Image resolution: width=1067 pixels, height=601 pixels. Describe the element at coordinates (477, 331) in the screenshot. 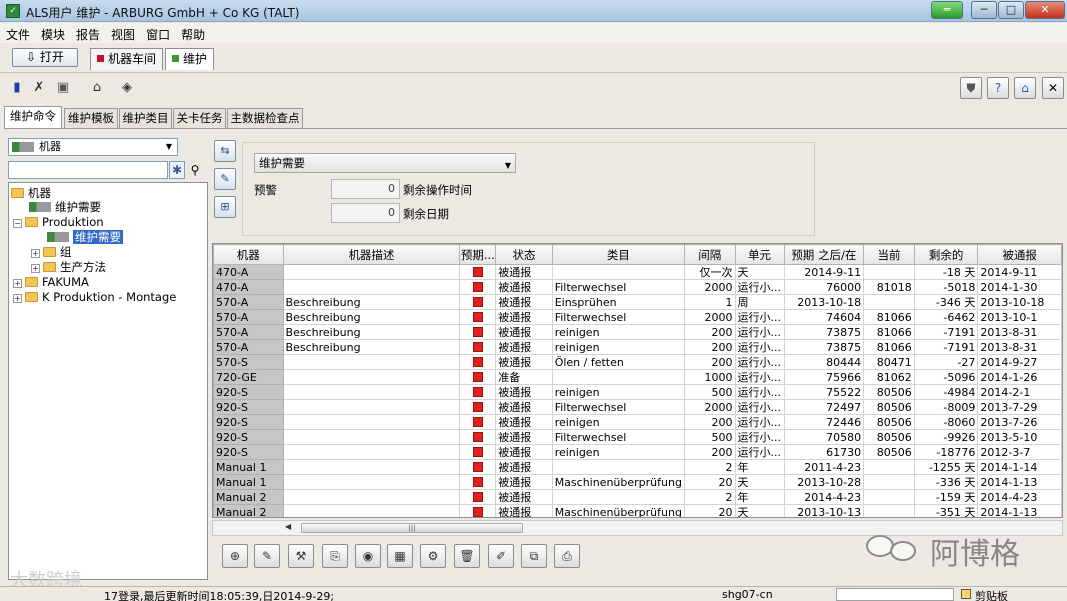

I see `red-status-icon` at that location.